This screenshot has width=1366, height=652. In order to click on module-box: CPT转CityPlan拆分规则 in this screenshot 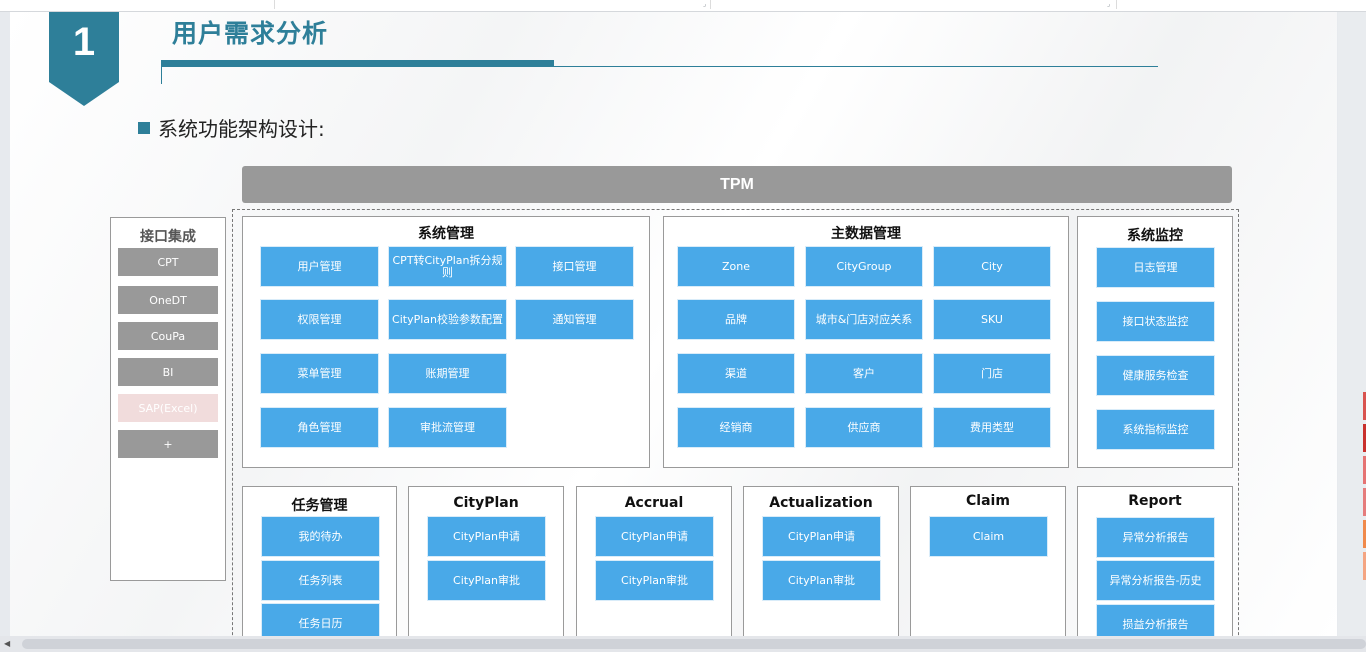, I will do `click(447, 266)`.